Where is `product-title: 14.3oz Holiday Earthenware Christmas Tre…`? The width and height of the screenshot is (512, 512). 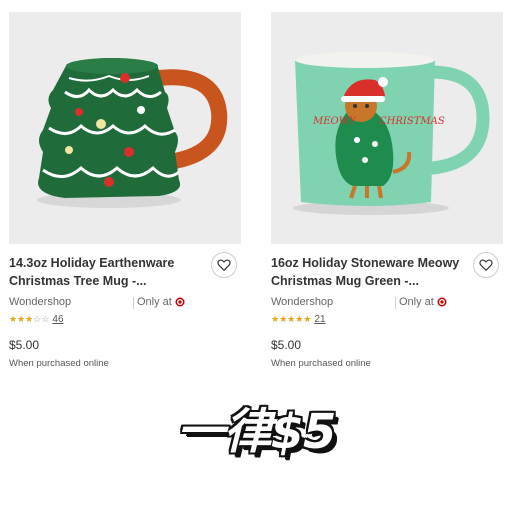
product-title: 14.3oz Holiday Earthenware Christmas Tre… is located at coordinates (104, 272).